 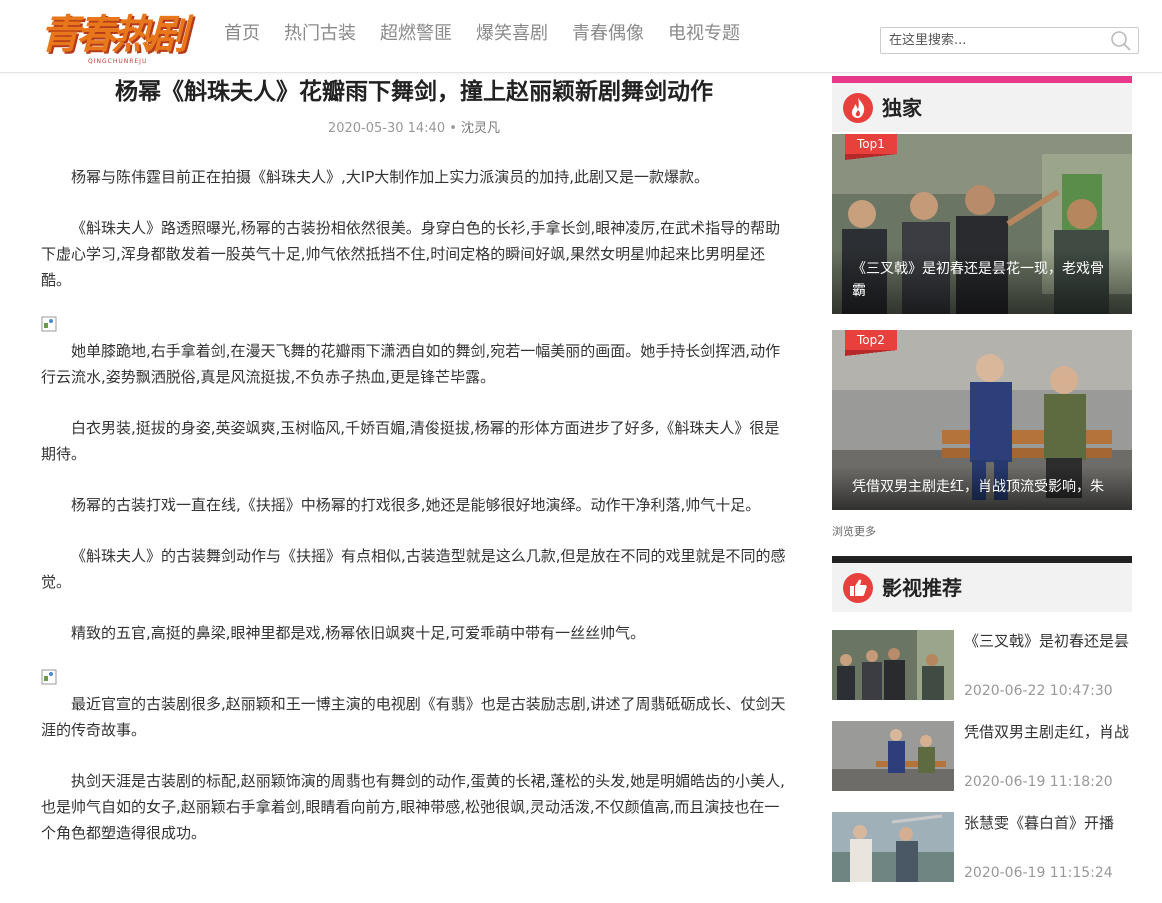 What do you see at coordinates (982, 420) in the screenshot?
I see `feature-card-top2: Top2 凭借双男主剧走红，肖战顶流受影响，朱` at bounding box center [982, 420].